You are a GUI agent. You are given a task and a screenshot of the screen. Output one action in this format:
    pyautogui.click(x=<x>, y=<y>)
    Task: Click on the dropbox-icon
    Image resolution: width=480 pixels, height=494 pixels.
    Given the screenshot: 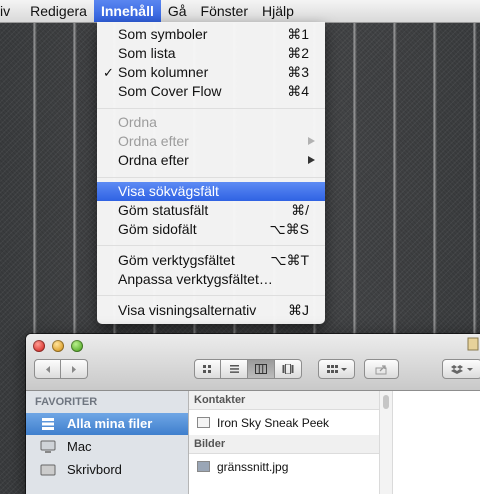 What is the action you would take?
    pyautogui.click(x=462, y=369)
    